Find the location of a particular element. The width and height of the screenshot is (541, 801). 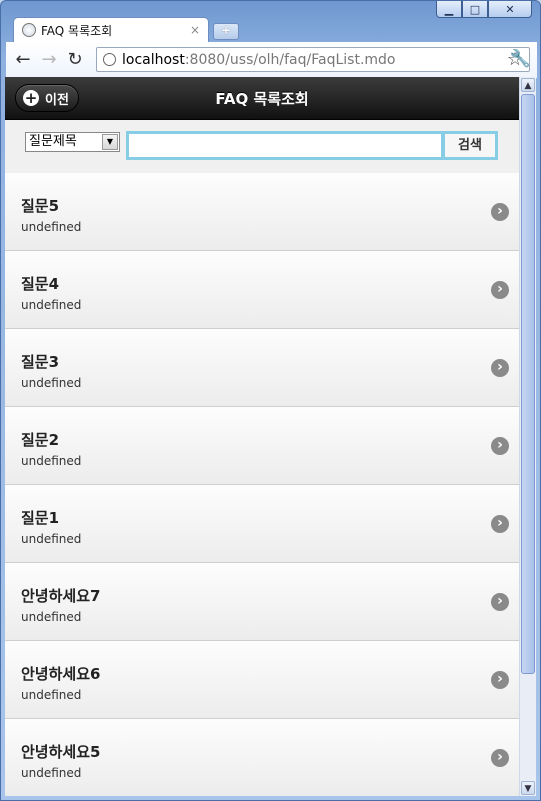

list-item: 안녕하세요6 undefined › is located at coordinates (262, 680).